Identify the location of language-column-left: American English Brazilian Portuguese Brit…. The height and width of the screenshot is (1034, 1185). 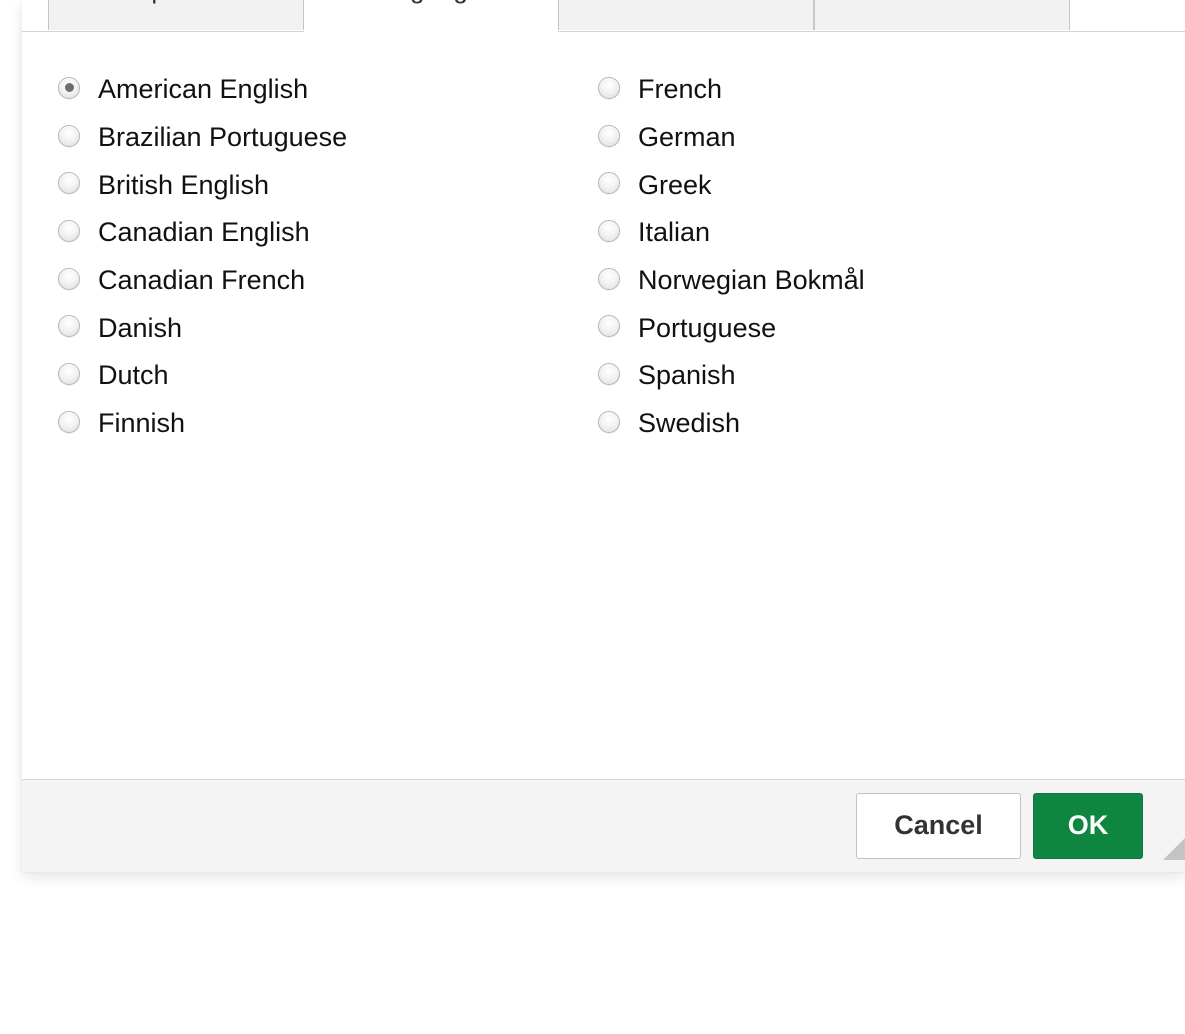
(202, 257).